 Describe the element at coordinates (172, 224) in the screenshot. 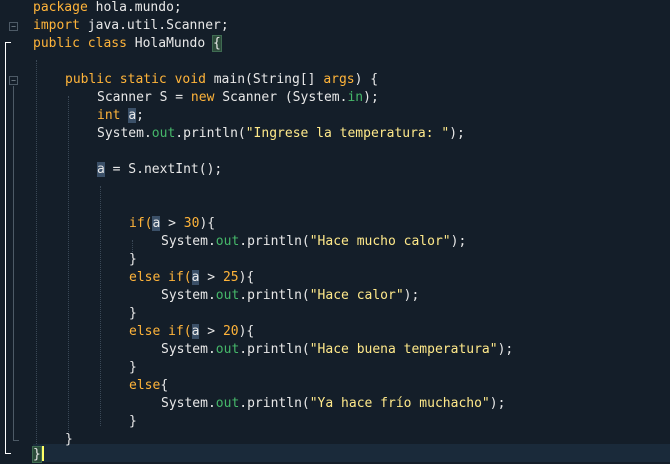

I see `code-line-if-1: if(a > 30){` at that location.